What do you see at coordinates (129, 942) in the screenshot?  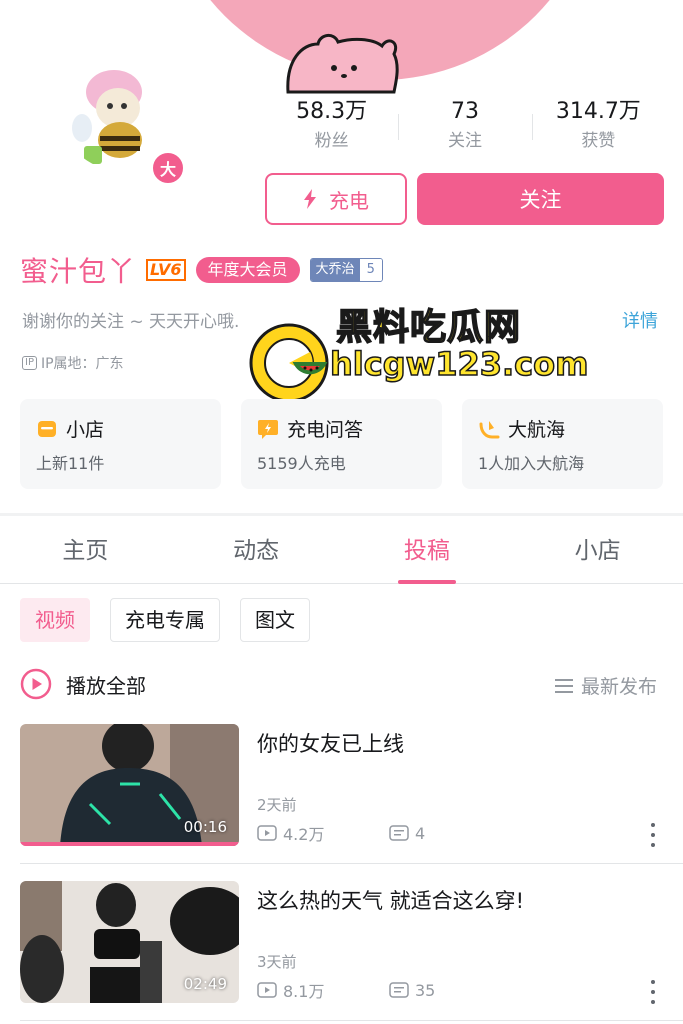 I see `video-thumbnail: 02:49` at bounding box center [129, 942].